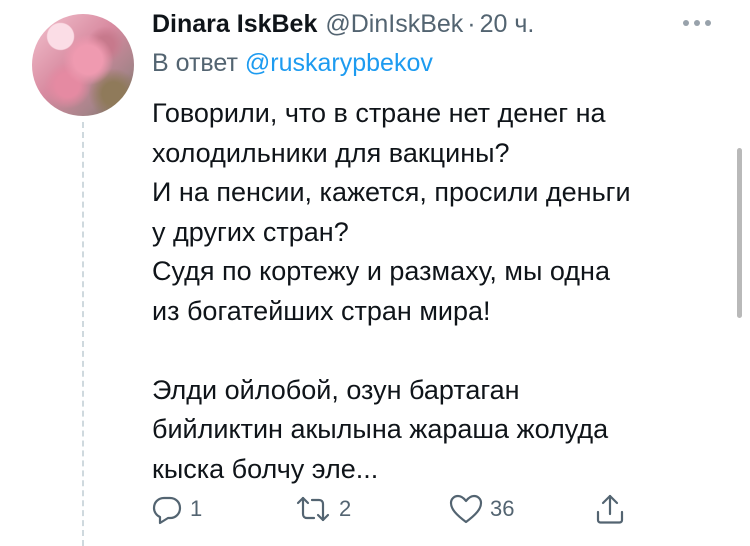 This screenshot has height=546, width=750. I want to click on retweet-icon, so click(313, 509).